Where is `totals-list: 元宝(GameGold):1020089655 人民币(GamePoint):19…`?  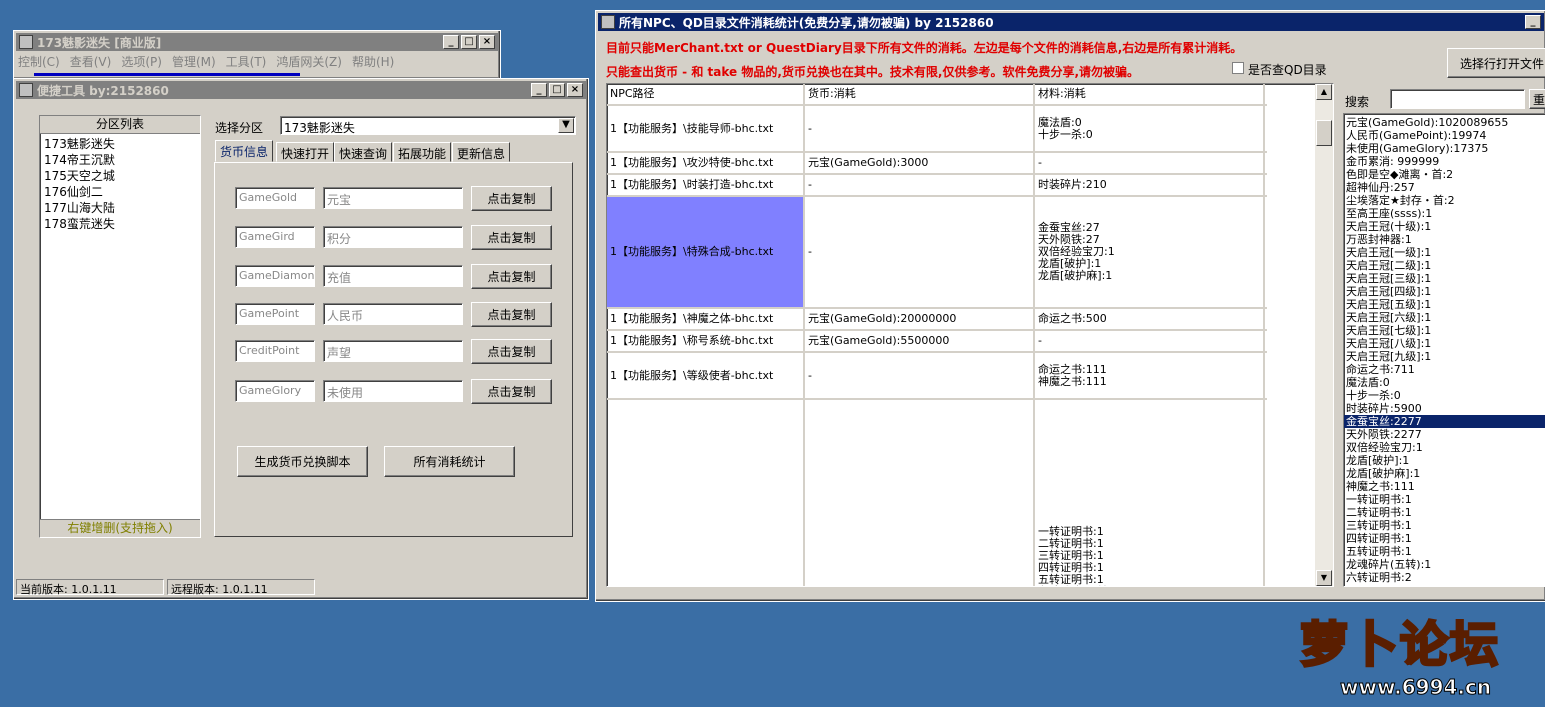 totals-list: 元宝(GameGold):1020089655 人民币(GamePoint):19… is located at coordinates (1444, 350).